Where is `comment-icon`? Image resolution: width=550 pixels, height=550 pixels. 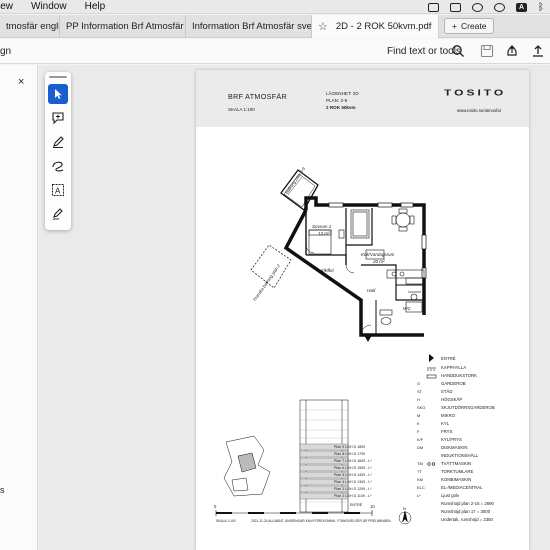
comment-icon is located at coordinates (58, 118).